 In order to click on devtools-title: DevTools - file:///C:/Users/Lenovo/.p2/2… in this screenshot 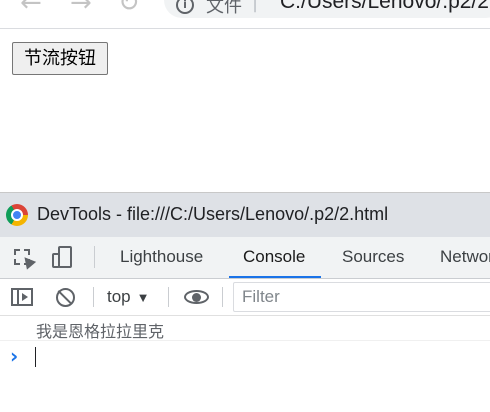, I will do `click(213, 214)`.